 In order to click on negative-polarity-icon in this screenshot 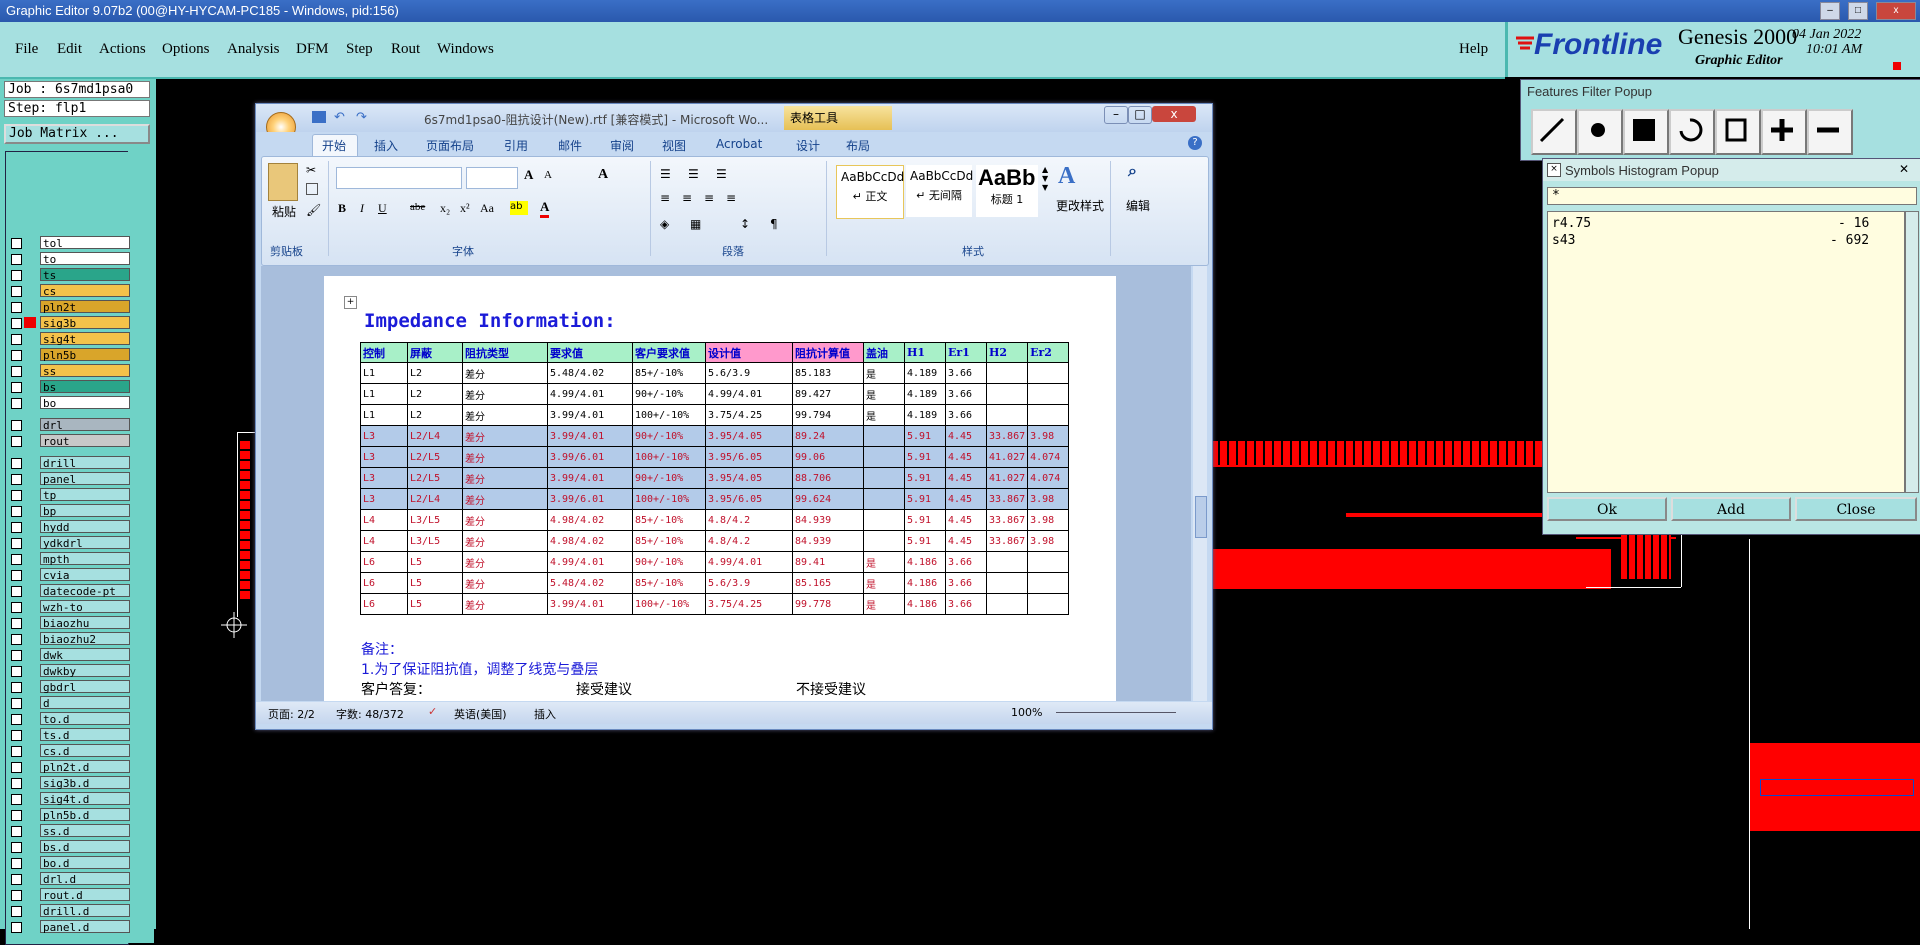, I will do `click(1830, 132)`.